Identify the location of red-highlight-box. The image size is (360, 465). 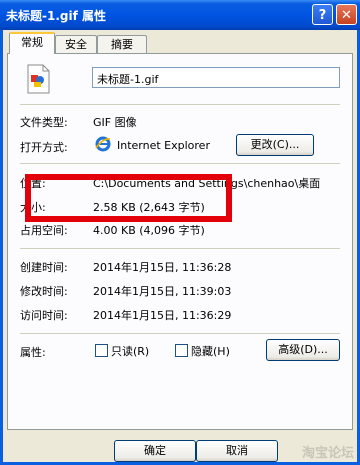
(128, 198).